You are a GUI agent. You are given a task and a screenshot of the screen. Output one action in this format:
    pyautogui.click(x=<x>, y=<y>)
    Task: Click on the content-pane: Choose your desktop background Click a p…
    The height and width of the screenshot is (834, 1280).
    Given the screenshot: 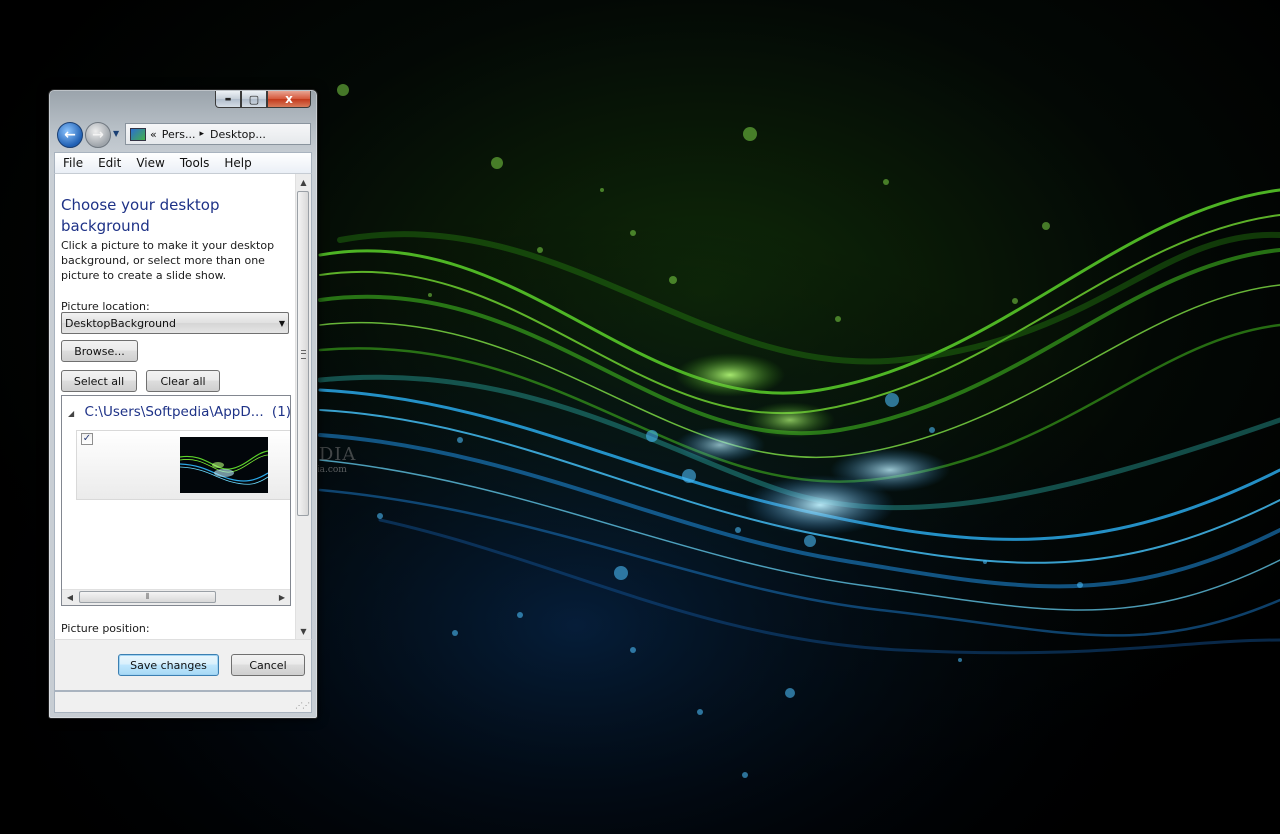 What is the action you would take?
    pyautogui.click(x=183, y=406)
    